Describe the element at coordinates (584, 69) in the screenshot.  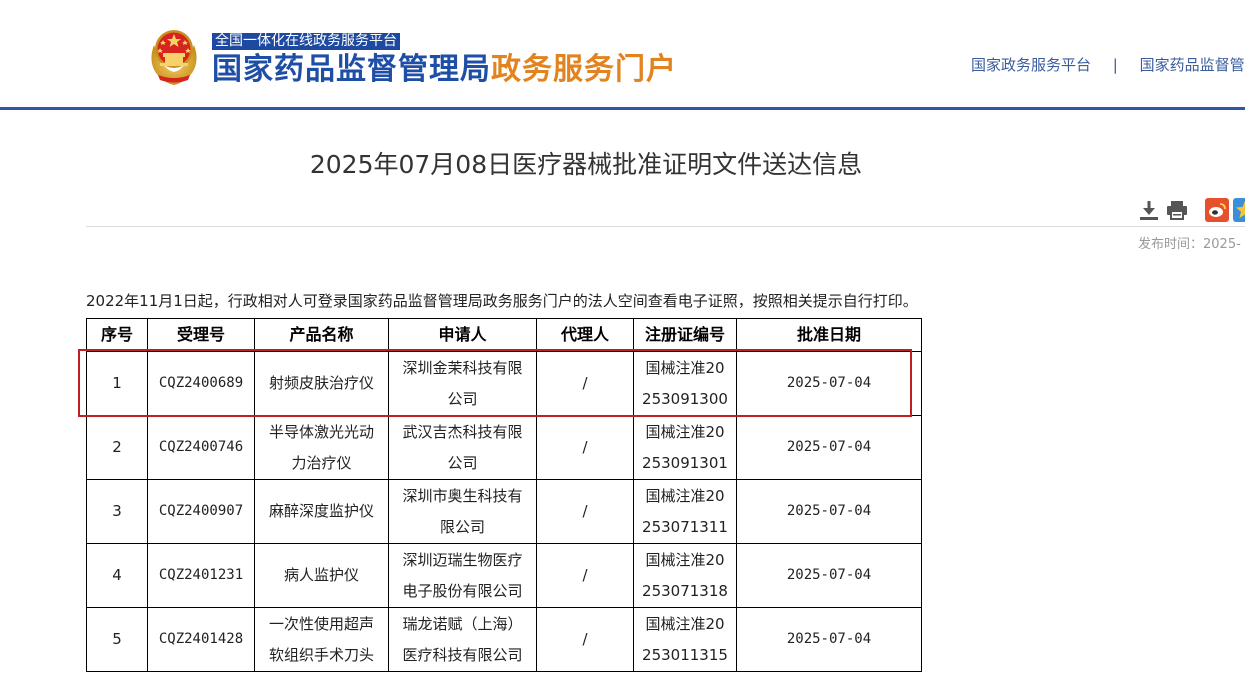
I see `portal-title-accent: 政务服务门户` at that location.